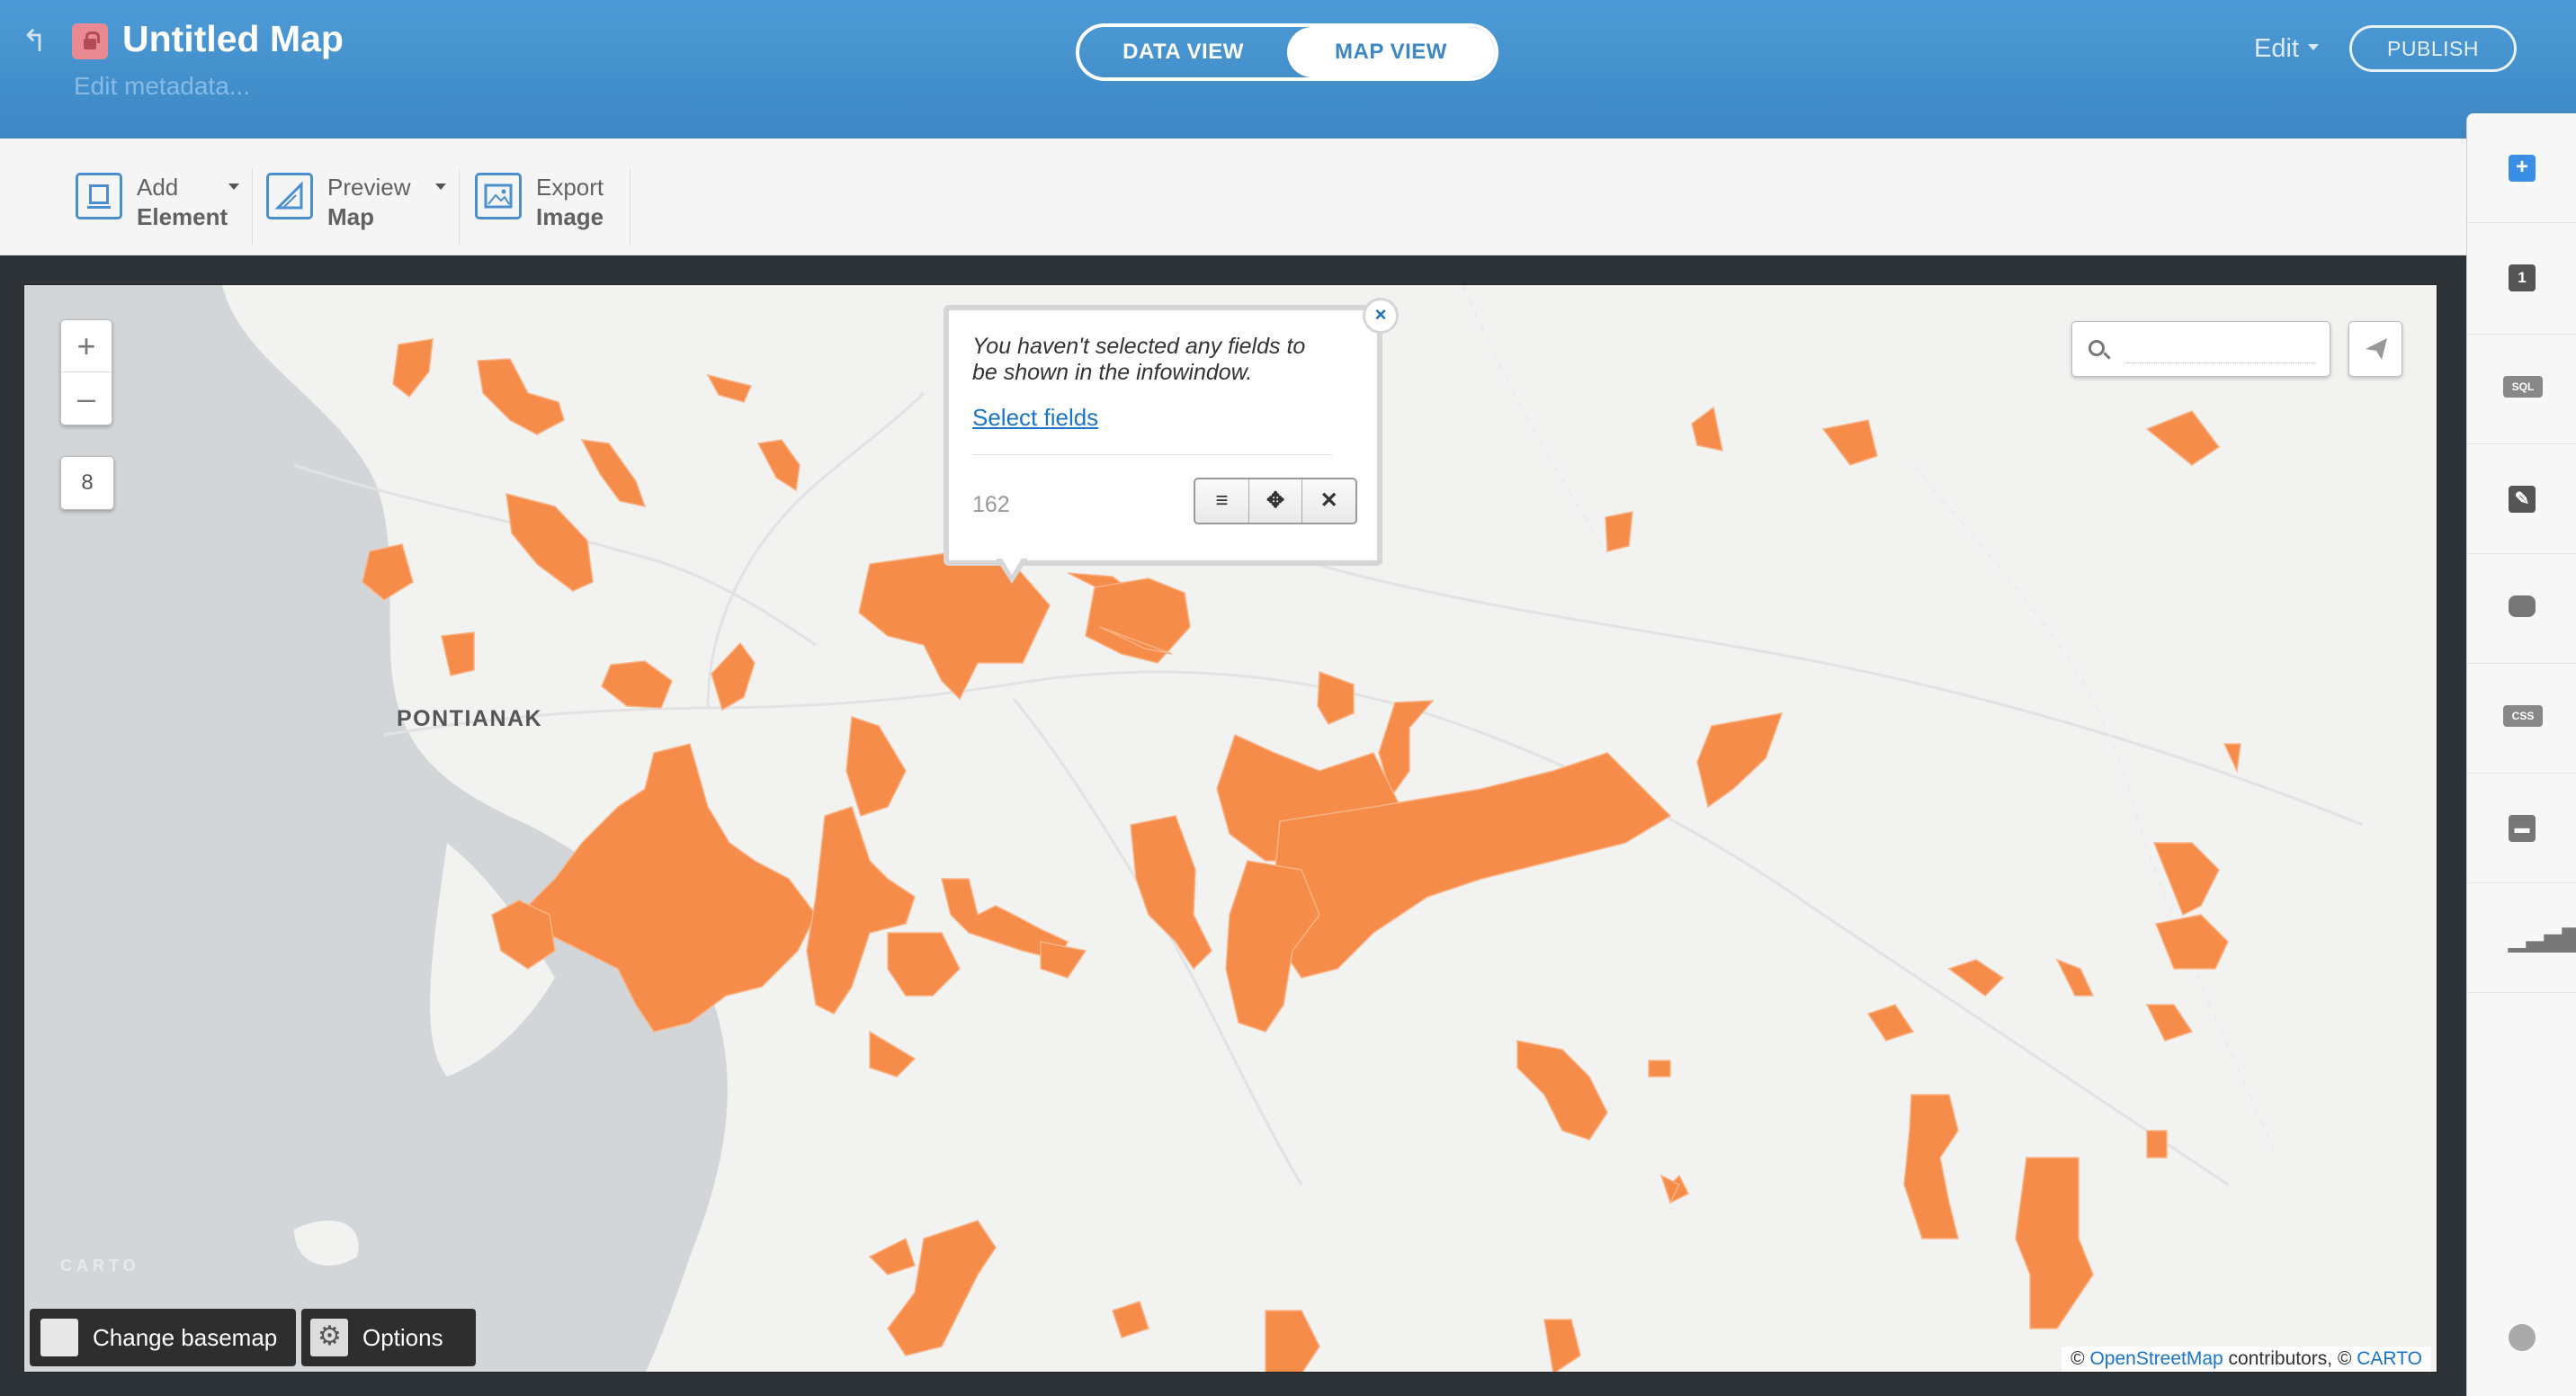 This screenshot has height=1396, width=2576. I want to click on sidebar-filters: ▁▃▅▇, so click(2521, 938).